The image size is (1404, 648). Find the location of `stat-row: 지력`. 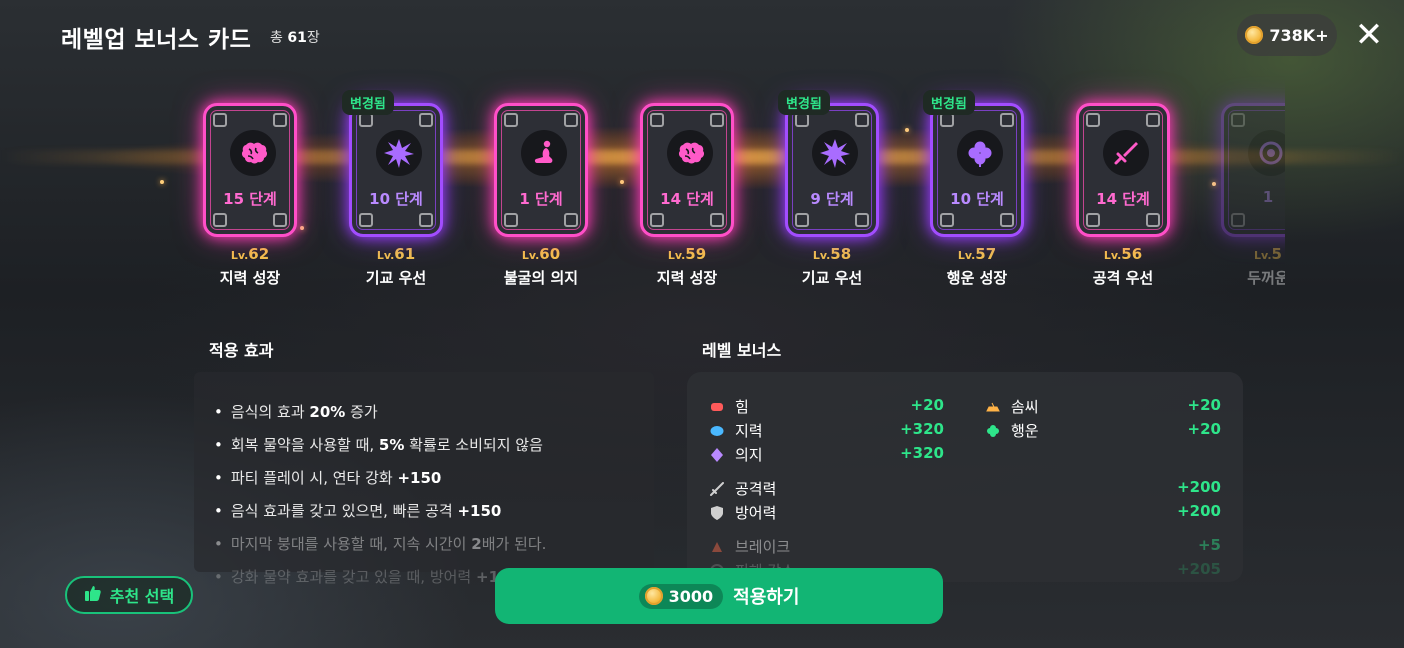

stat-row: 지력 is located at coordinates (736, 430).